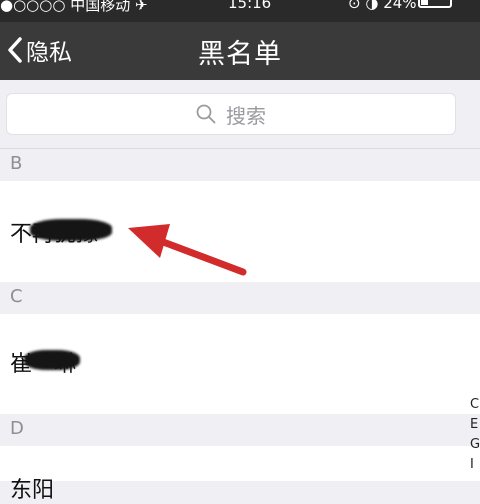  Describe the element at coordinates (187, 250) in the screenshot. I see `annotation-arrow` at that location.